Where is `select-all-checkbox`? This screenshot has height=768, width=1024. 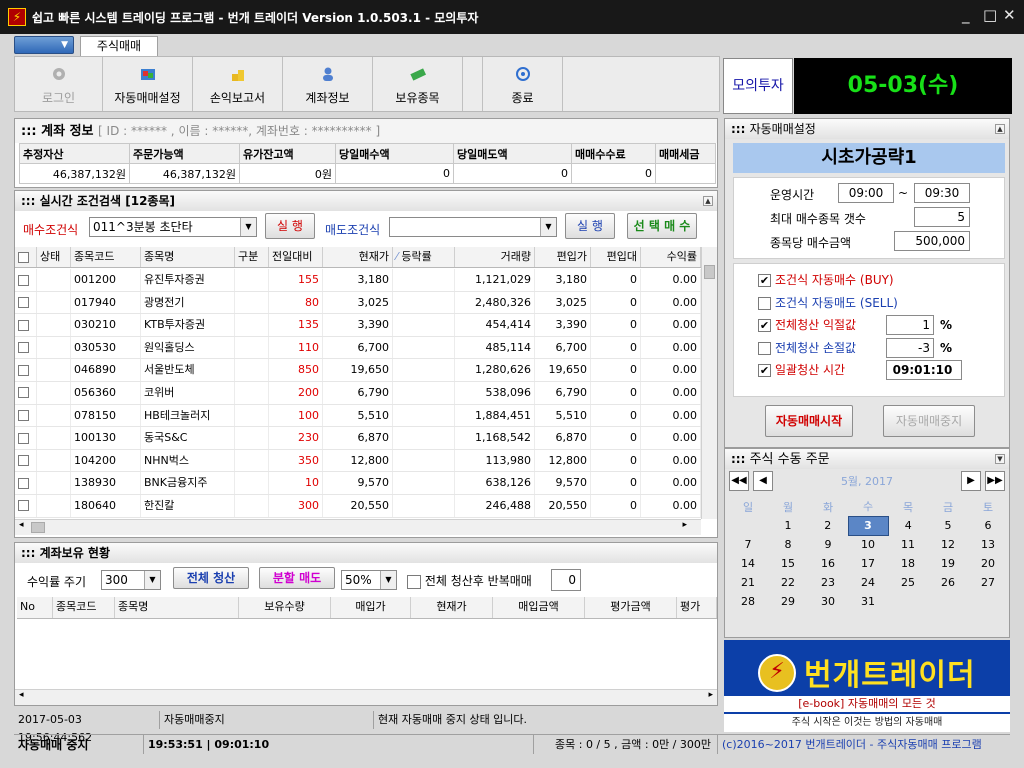 select-all-checkbox is located at coordinates (26, 257).